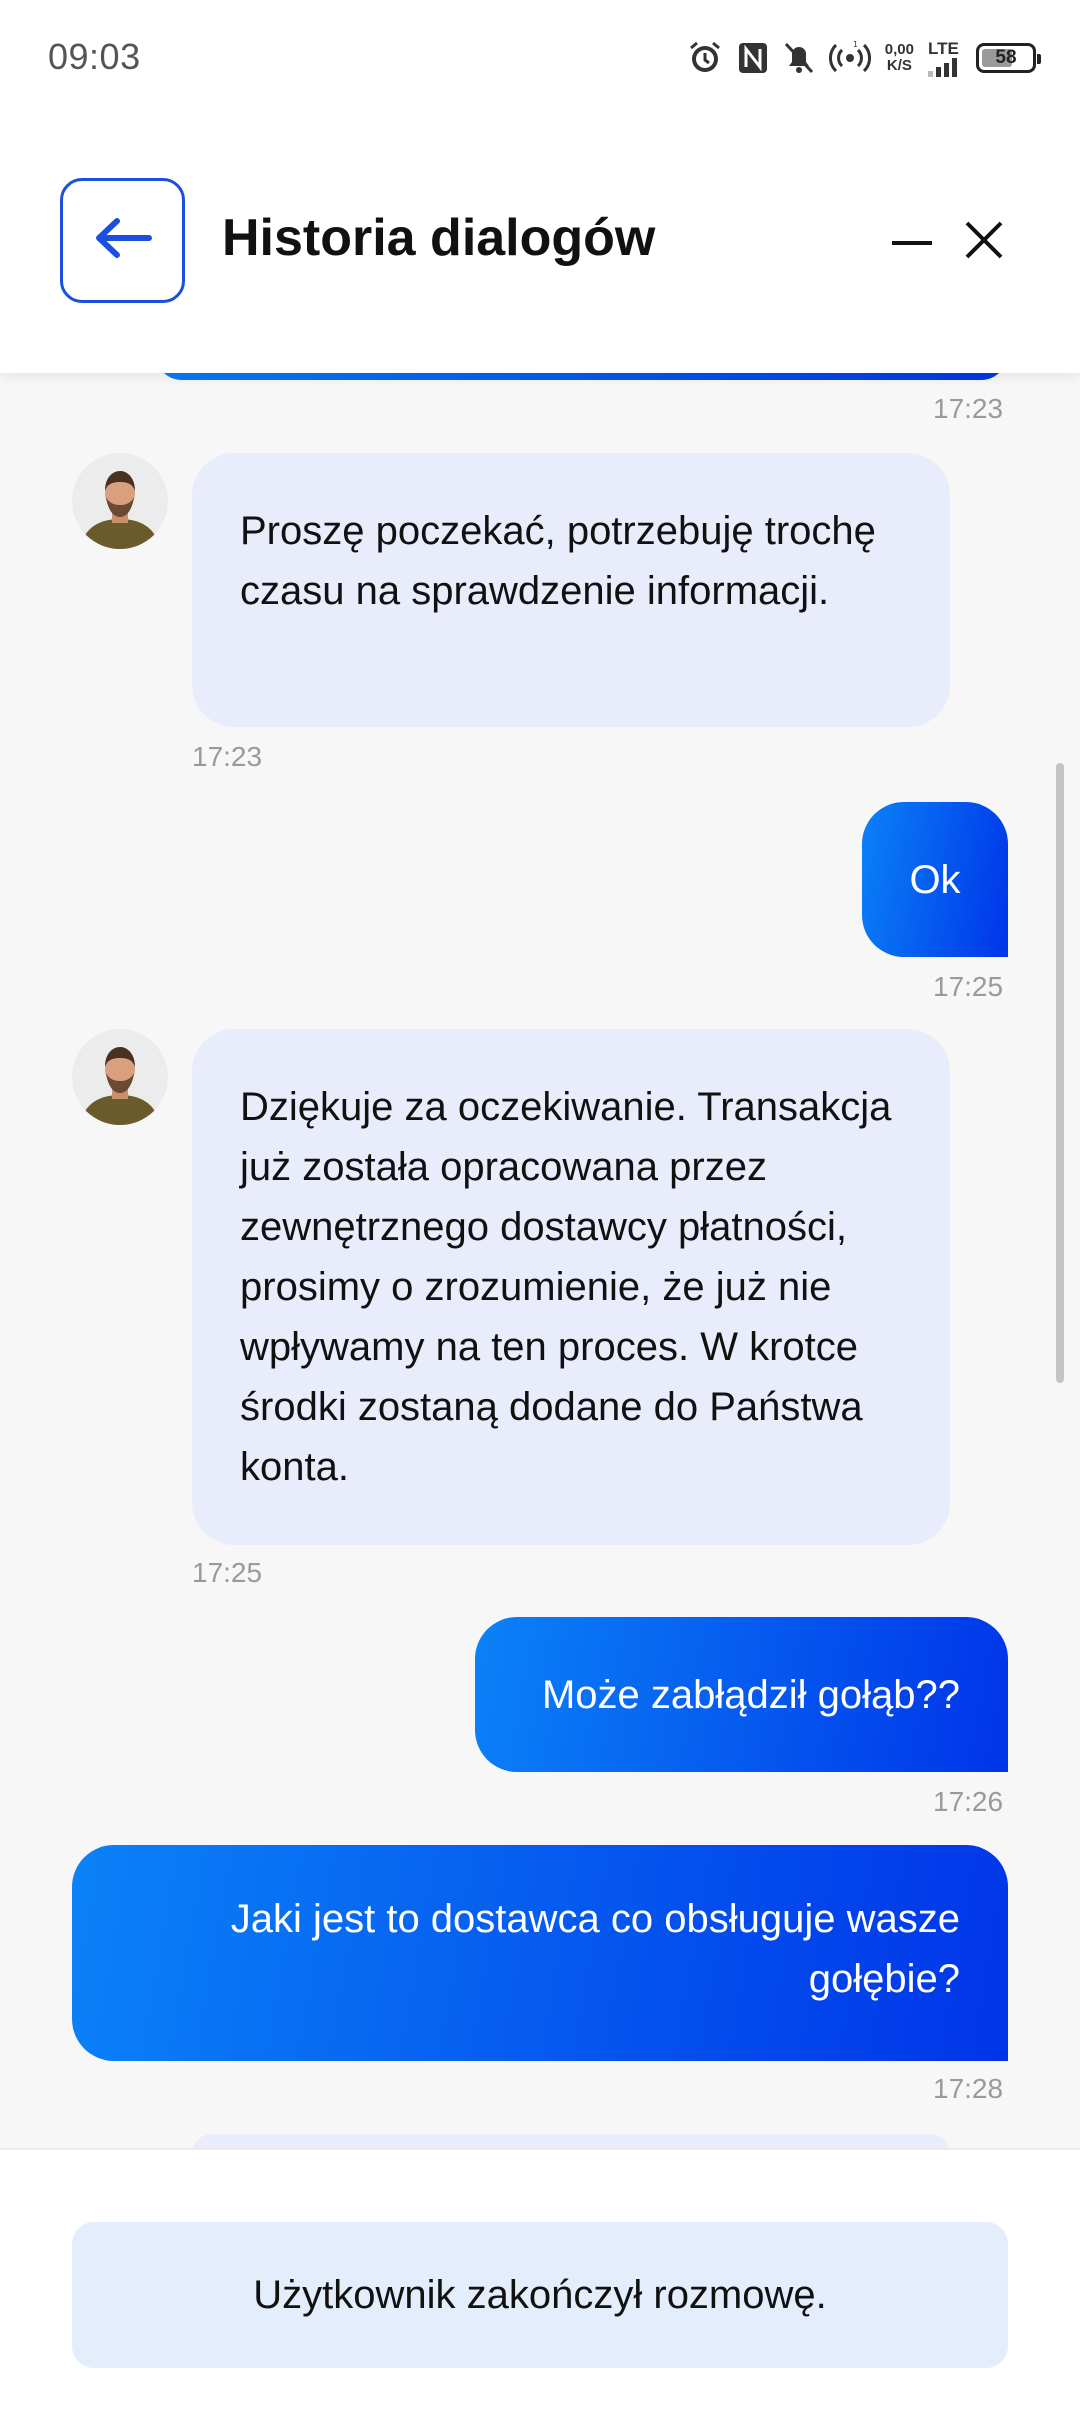 This screenshot has width=1080, height=2436. I want to click on battery-icon: 58, so click(1008, 58).